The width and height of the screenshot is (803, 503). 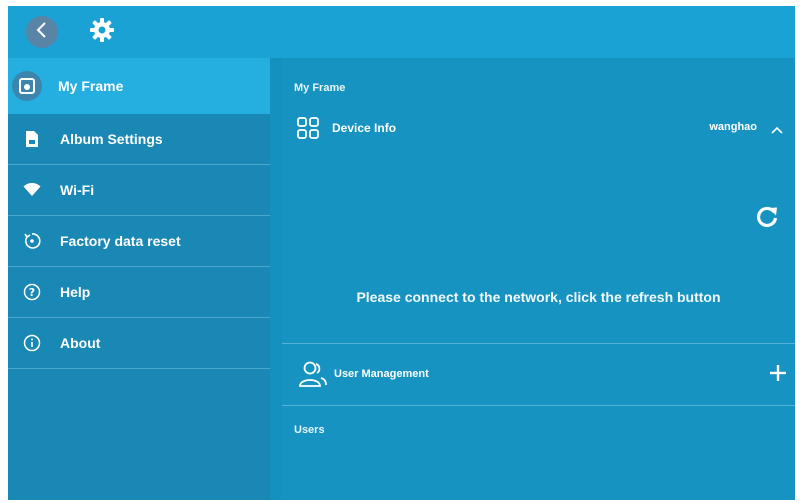 What do you see at coordinates (120, 241) in the screenshot?
I see `sidebar-item-label: Factory data reset` at bounding box center [120, 241].